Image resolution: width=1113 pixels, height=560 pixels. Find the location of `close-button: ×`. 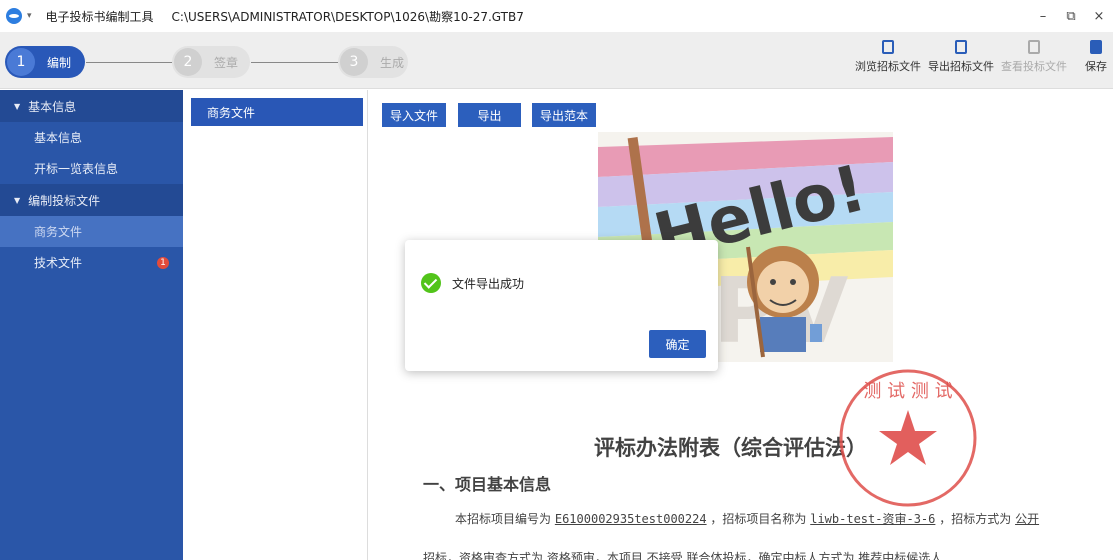

close-button: × is located at coordinates (1099, 16).